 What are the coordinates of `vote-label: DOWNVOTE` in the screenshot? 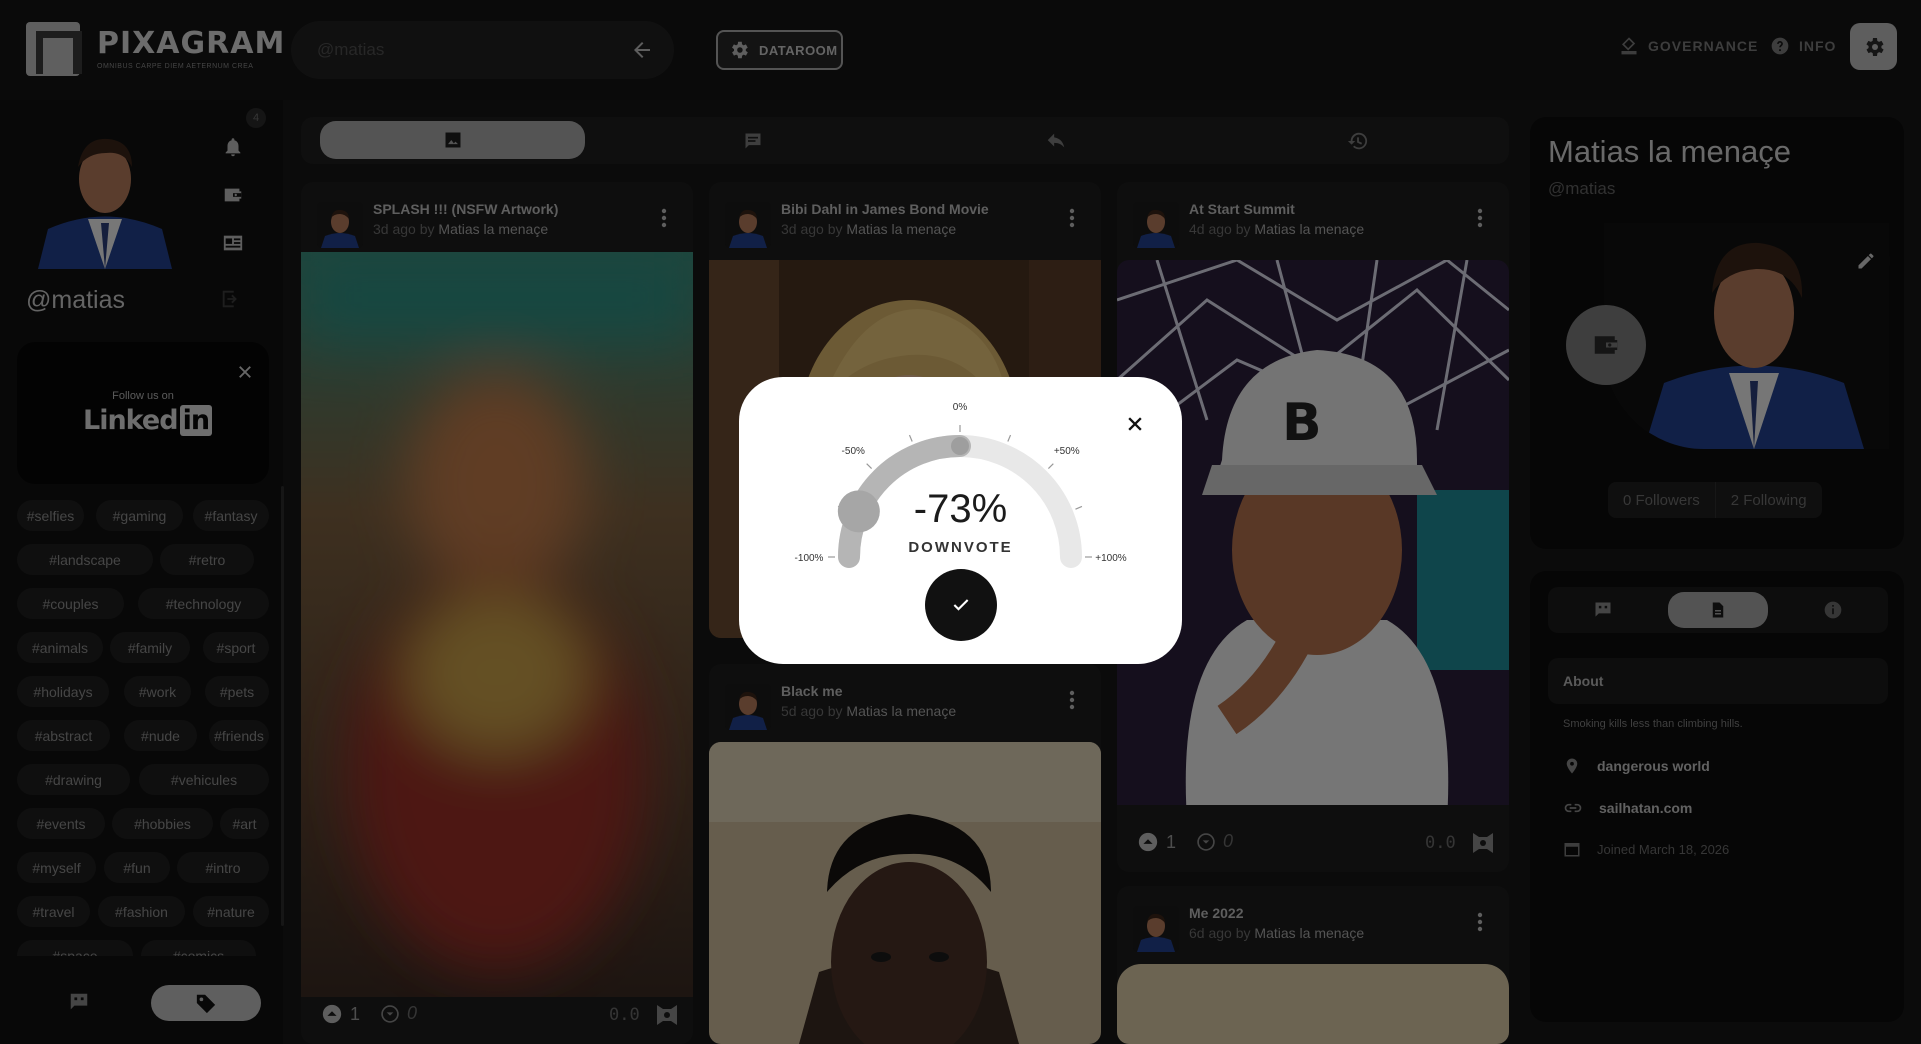 It's located at (960, 547).